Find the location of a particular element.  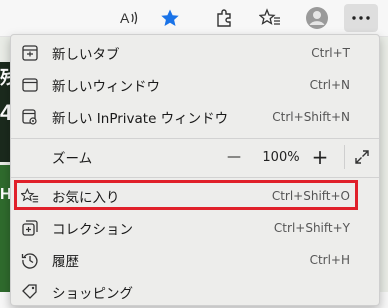

zoom-label: ズーム is located at coordinates (72, 159).